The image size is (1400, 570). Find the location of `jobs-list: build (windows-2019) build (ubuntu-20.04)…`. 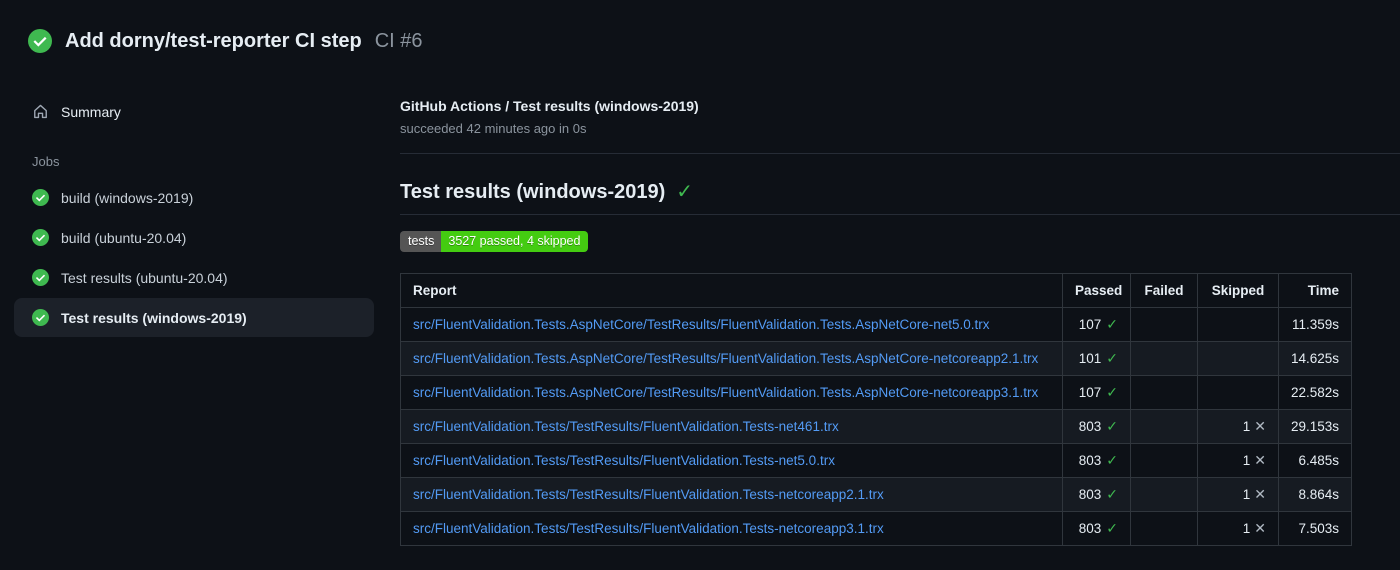

jobs-list: build (windows-2019) build (ubuntu-20.04)… is located at coordinates (194, 257).